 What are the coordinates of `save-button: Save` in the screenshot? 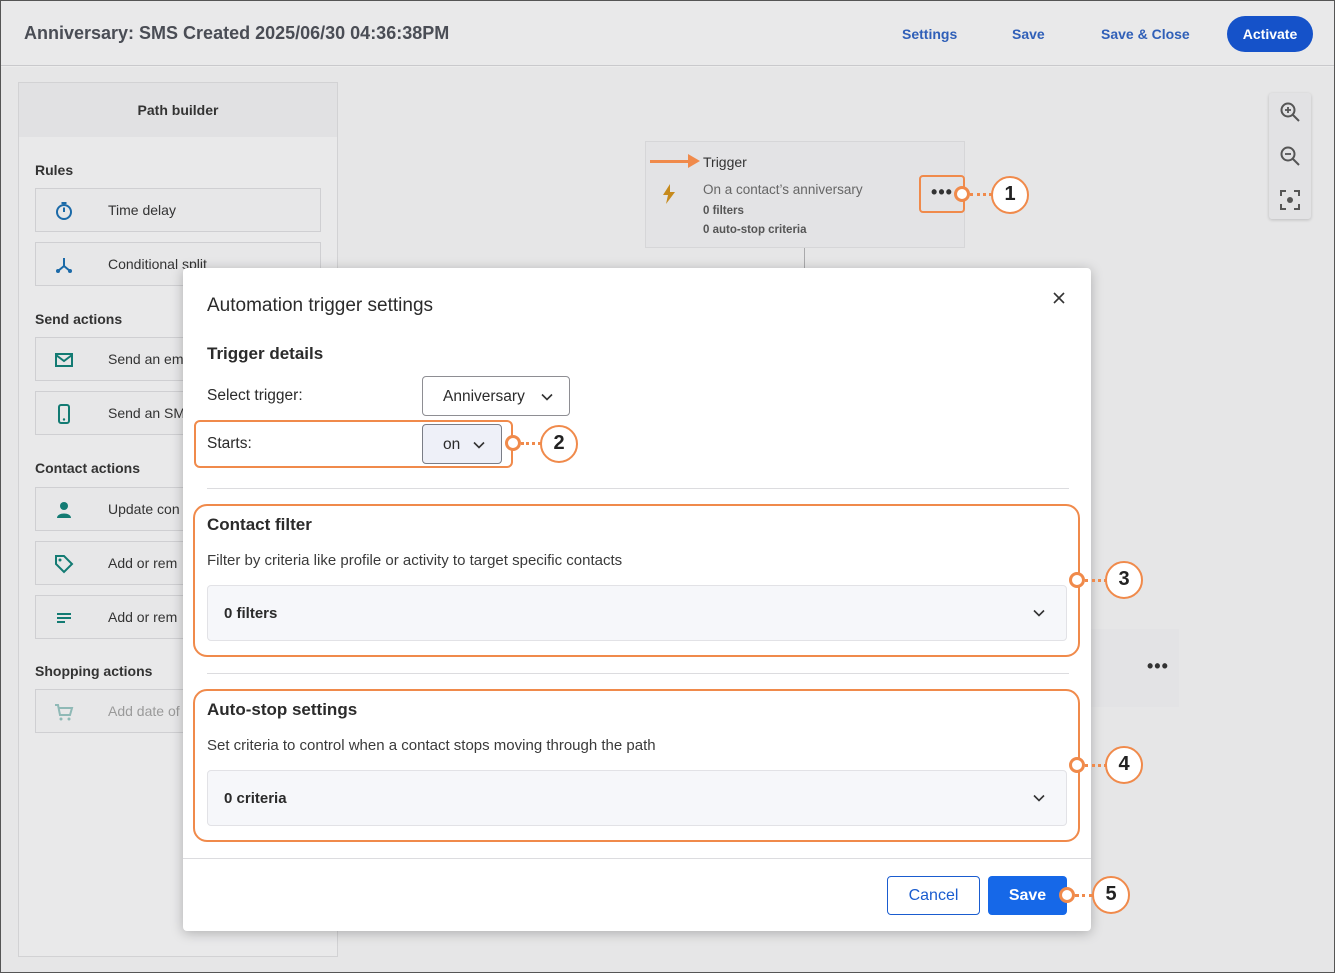 It's located at (1027, 895).